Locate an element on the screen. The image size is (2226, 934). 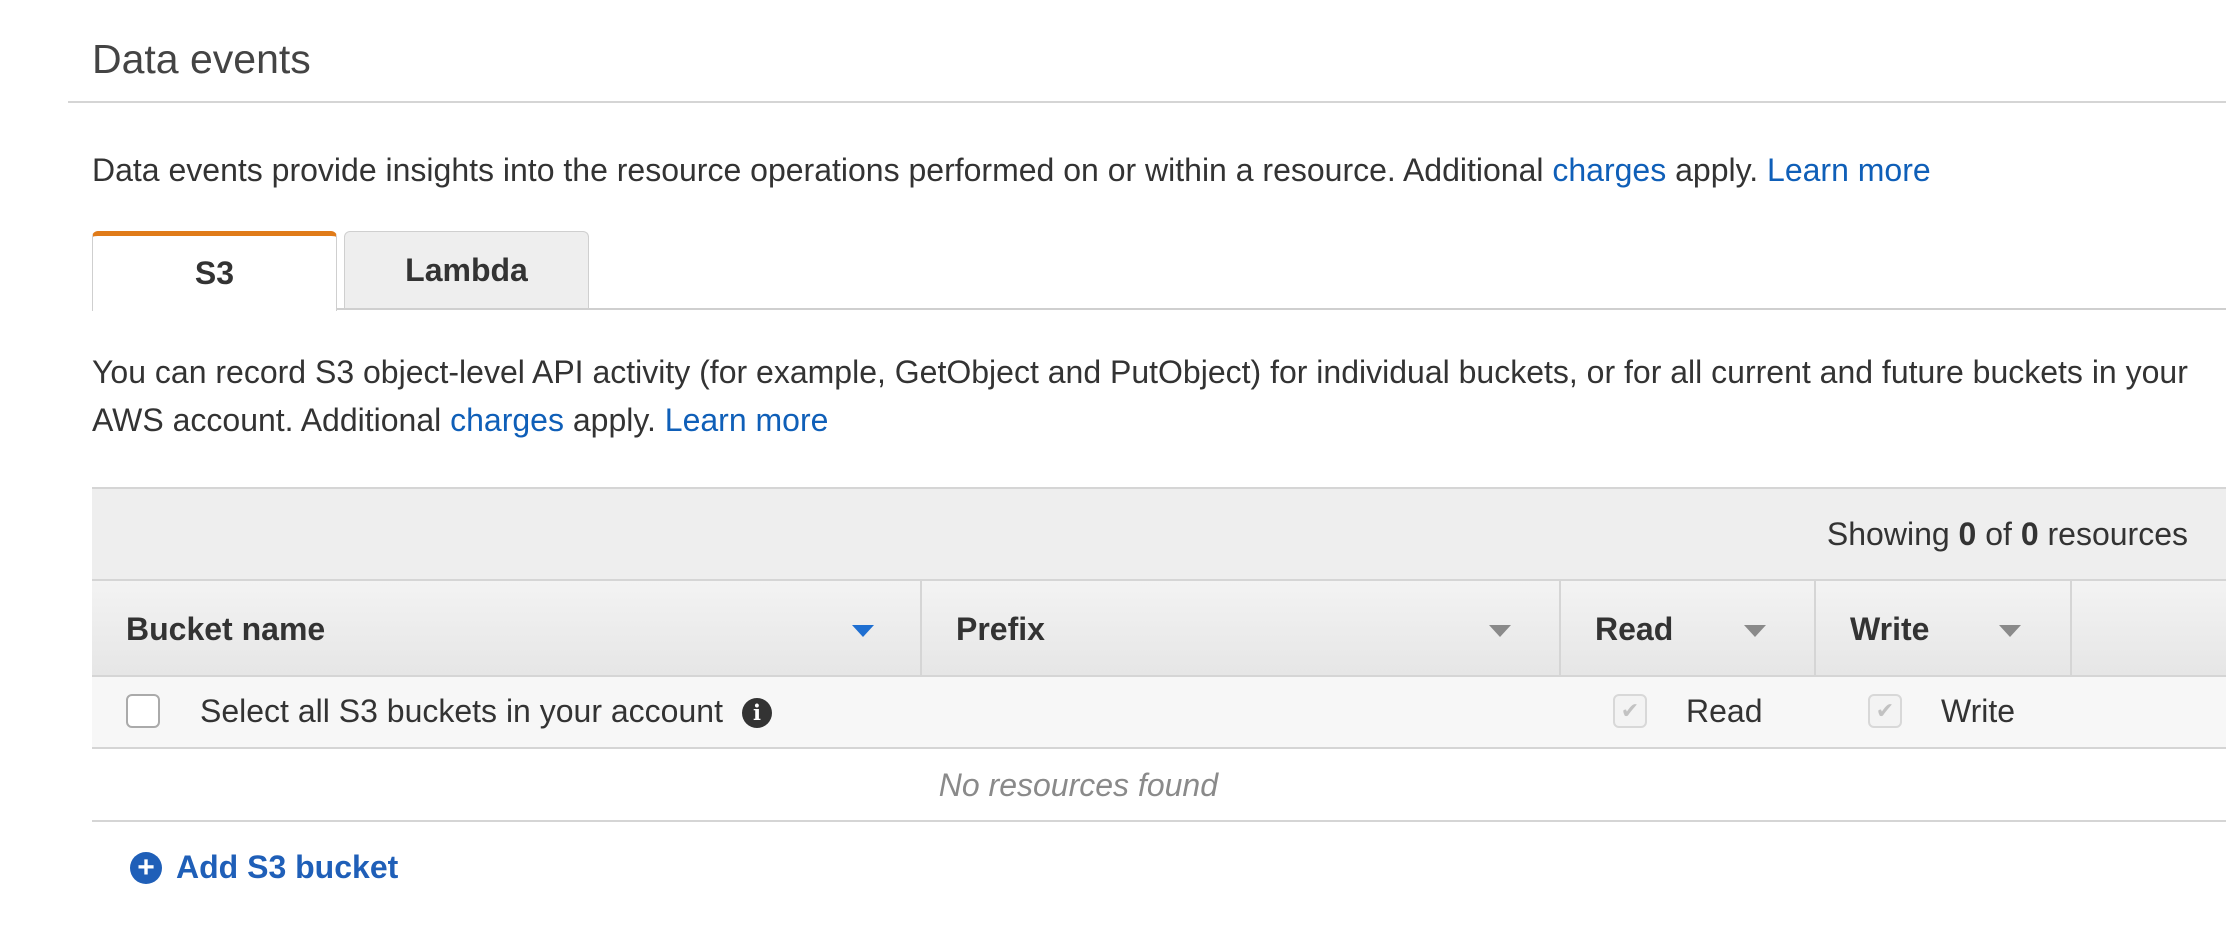
read-label: Read is located at coordinates (1724, 711).